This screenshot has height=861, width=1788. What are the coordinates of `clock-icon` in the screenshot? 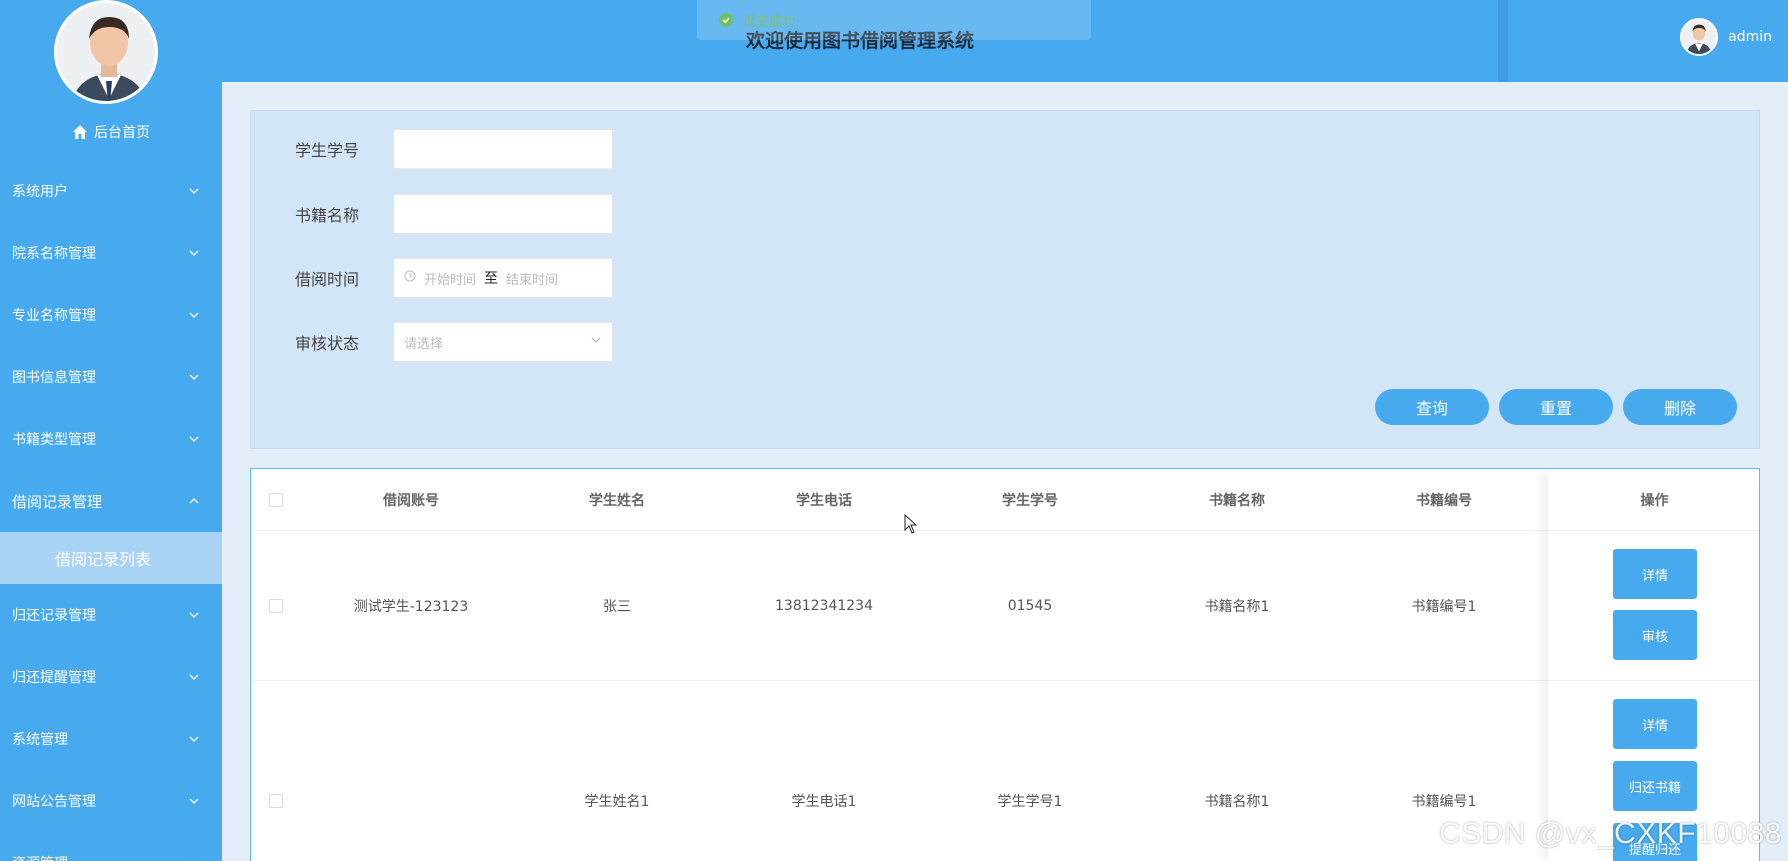 It's located at (410, 278).